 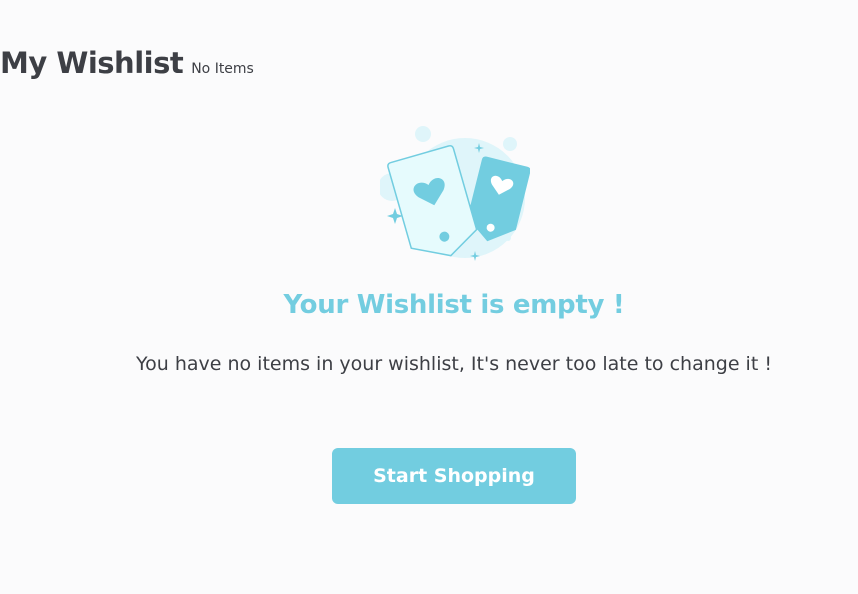 I want to click on item-count: No Items, so click(x=222, y=69).